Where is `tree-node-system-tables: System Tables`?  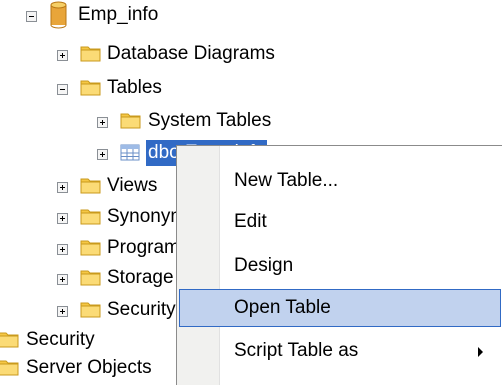
tree-node-system-tables: System Tables is located at coordinates (160, 123).